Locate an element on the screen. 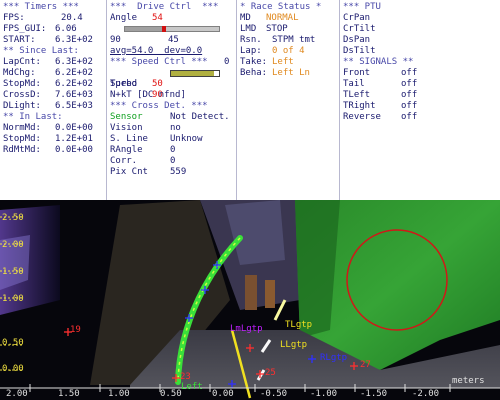  normmd-value: 0.0E+00 is located at coordinates (74, 128).